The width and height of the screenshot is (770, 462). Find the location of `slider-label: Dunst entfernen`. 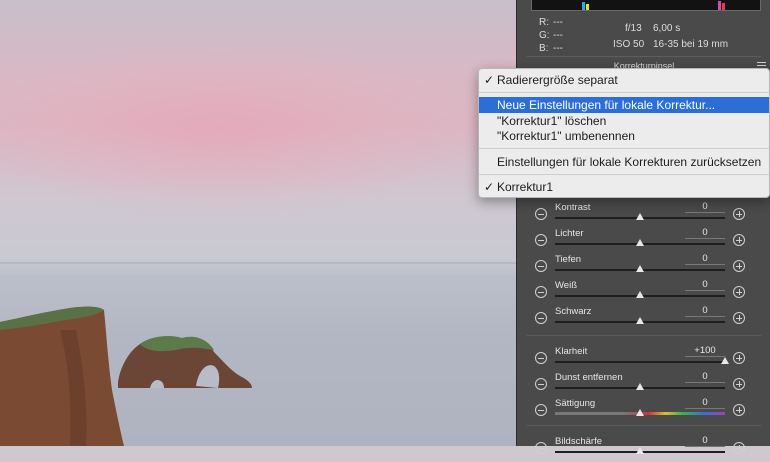

slider-label: Dunst entfernen is located at coordinates (589, 377).